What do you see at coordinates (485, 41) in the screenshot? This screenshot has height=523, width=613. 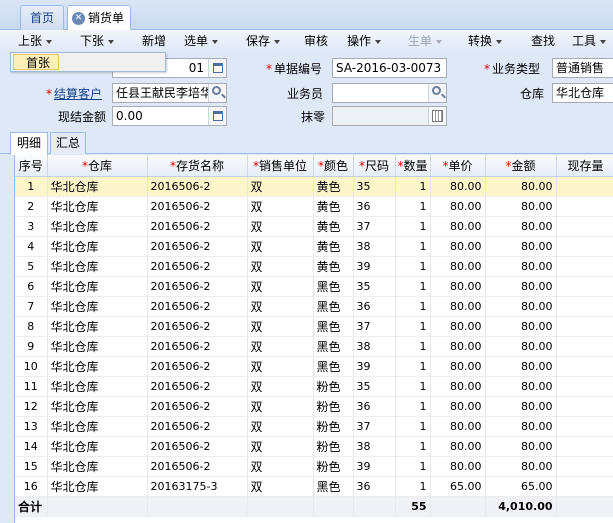 I see `toolbar-button-8: 转换` at bounding box center [485, 41].